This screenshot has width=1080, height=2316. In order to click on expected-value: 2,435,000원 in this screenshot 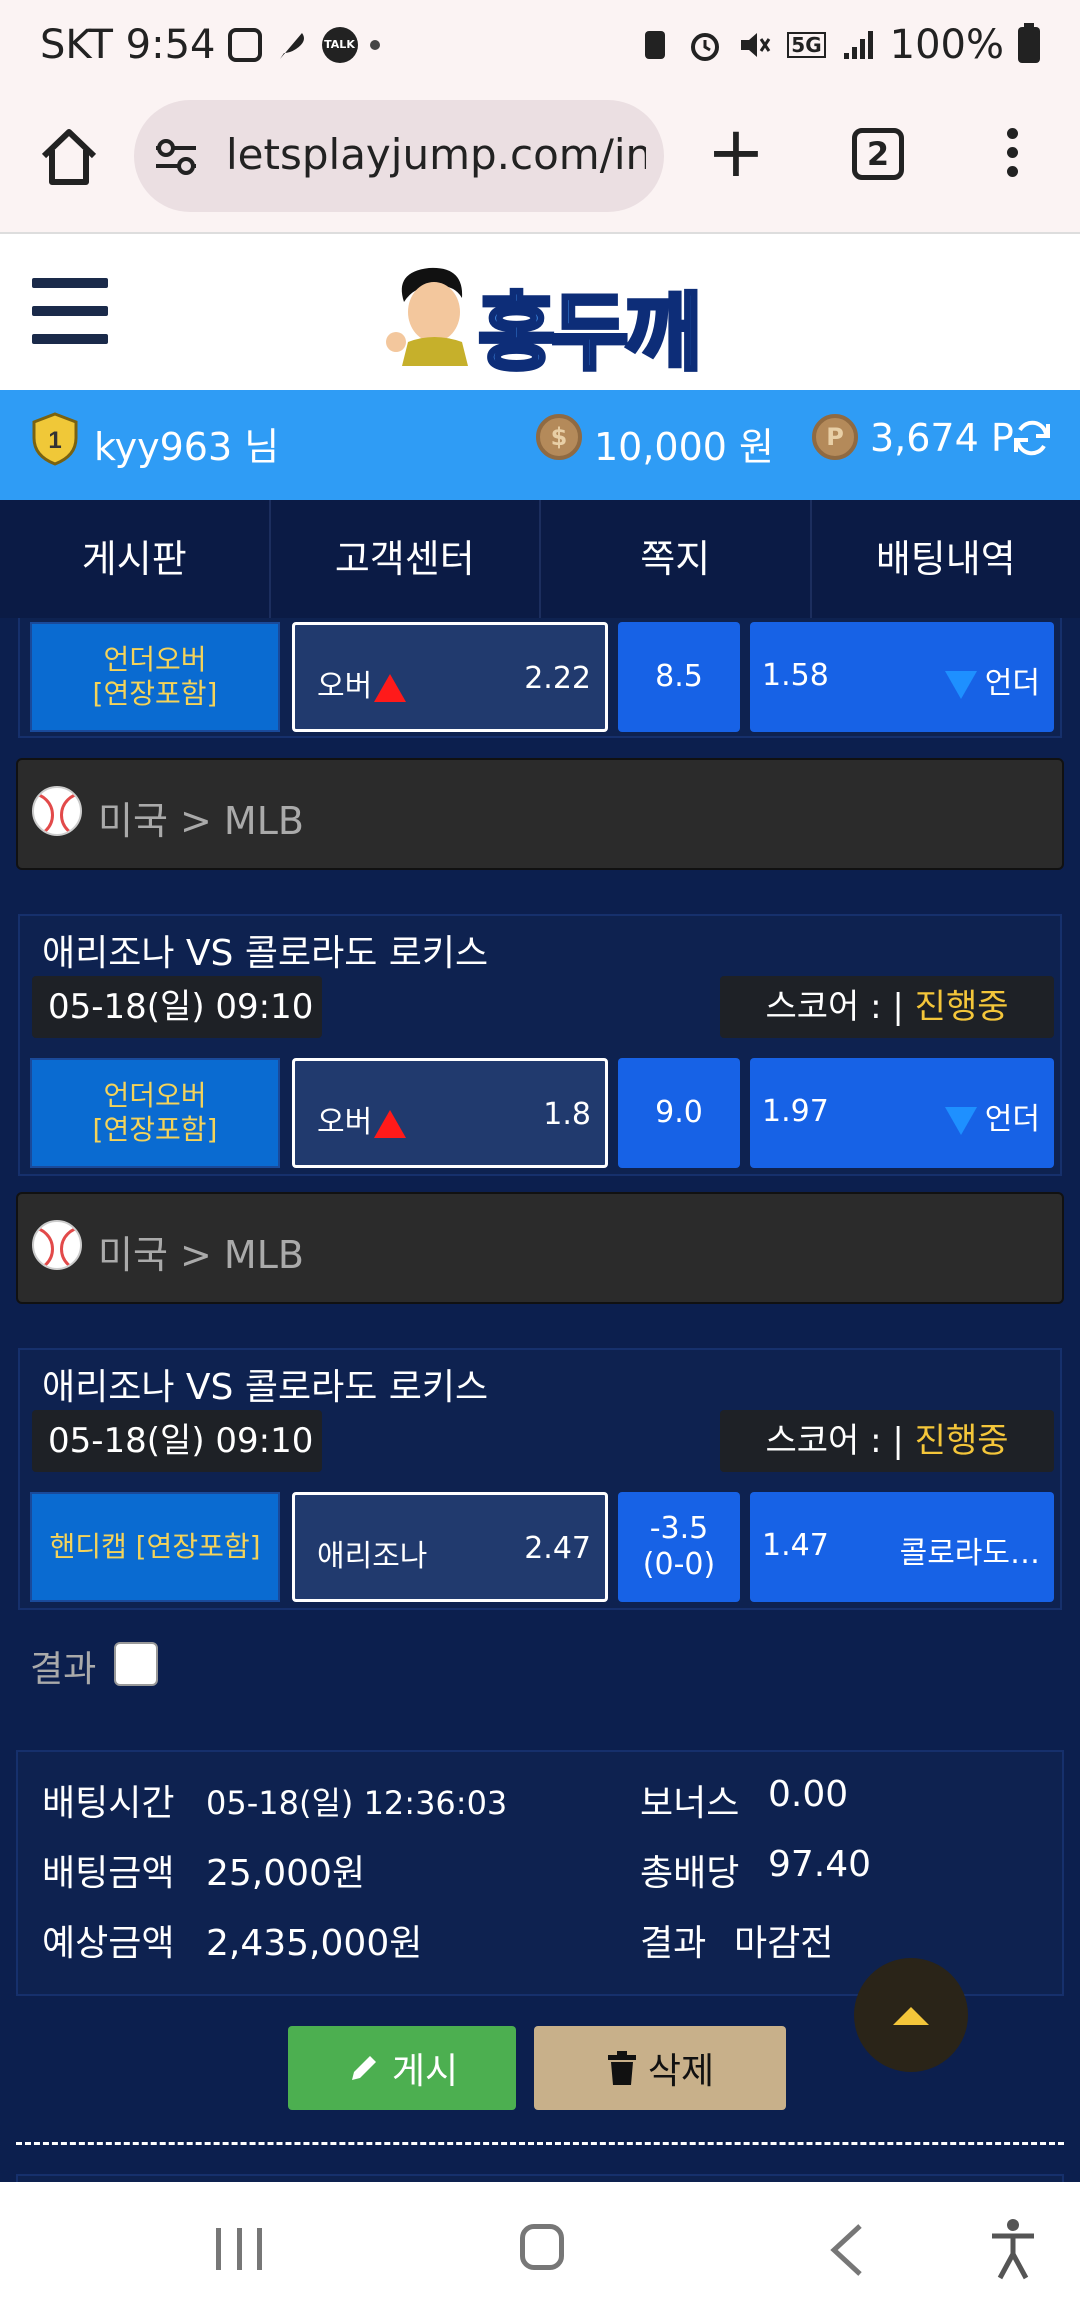, I will do `click(314, 1943)`.